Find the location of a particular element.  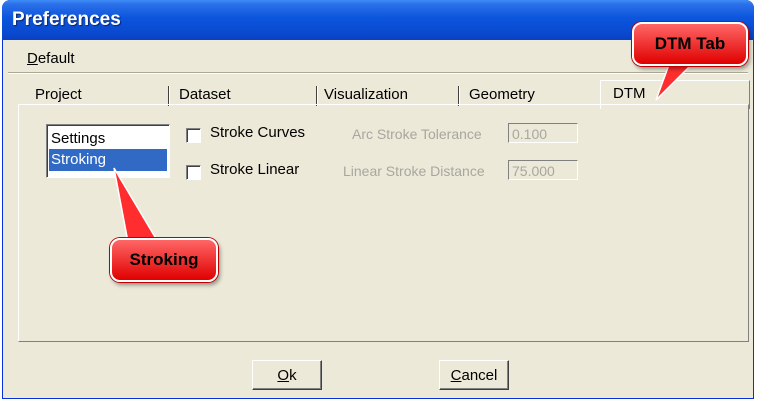

stroking-callout: Stroking is located at coordinates (164, 260).